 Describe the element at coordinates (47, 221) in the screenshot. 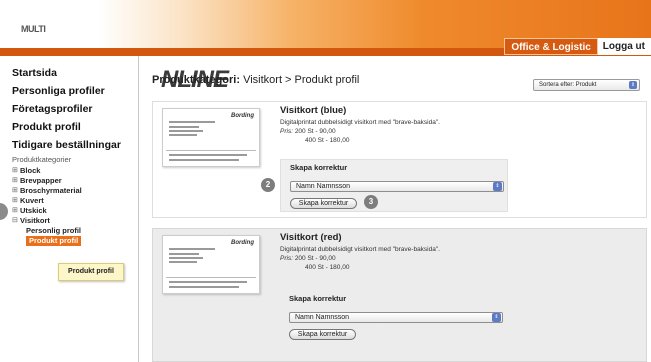

I see `tree-item-visitkort: ⊟ Visitkort` at that location.